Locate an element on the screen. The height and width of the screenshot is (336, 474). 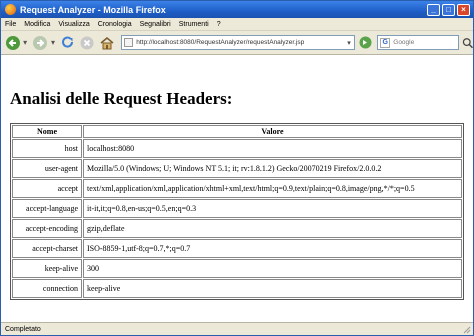
menu-cronologia: Cronologia is located at coordinates (115, 24).